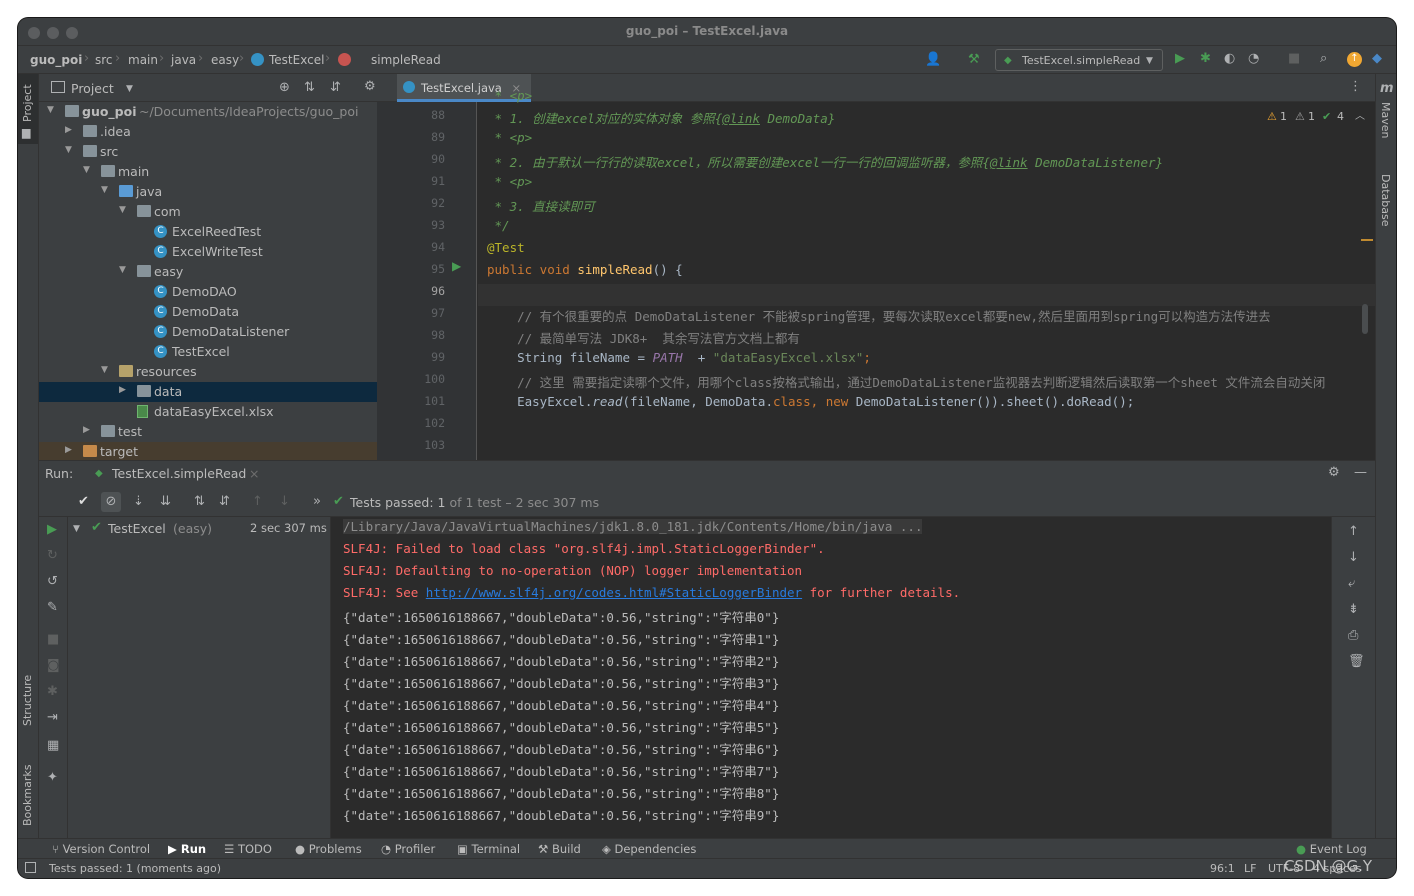 Image resolution: width=1414 pixels, height=896 pixels. What do you see at coordinates (1360, 117) in the screenshot?
I see `chevron-up-icon: ︿` at bounding box center [1360, 117].